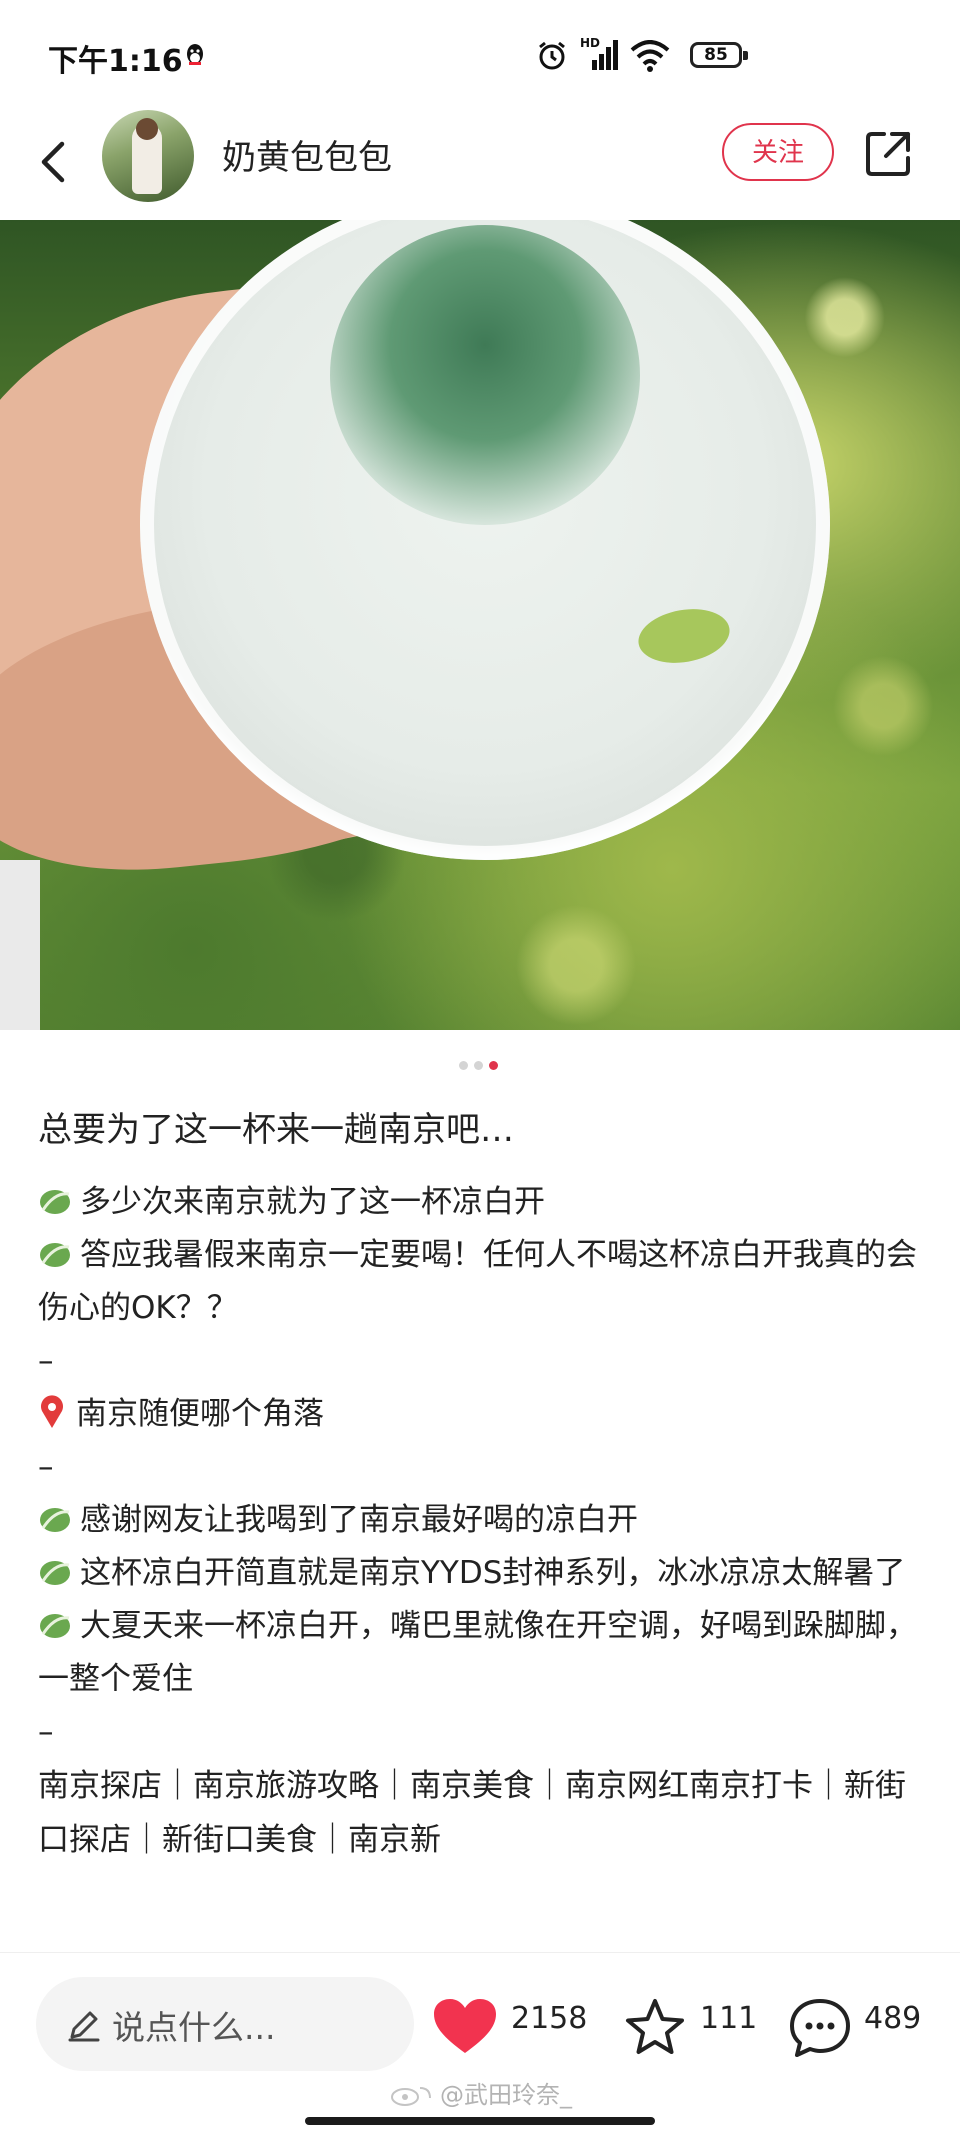  What do you see at coordinates (480, 55) in the screenshot?
I see `status-bar: 下午1:16 HD 85` at bounding box center [480, 55].